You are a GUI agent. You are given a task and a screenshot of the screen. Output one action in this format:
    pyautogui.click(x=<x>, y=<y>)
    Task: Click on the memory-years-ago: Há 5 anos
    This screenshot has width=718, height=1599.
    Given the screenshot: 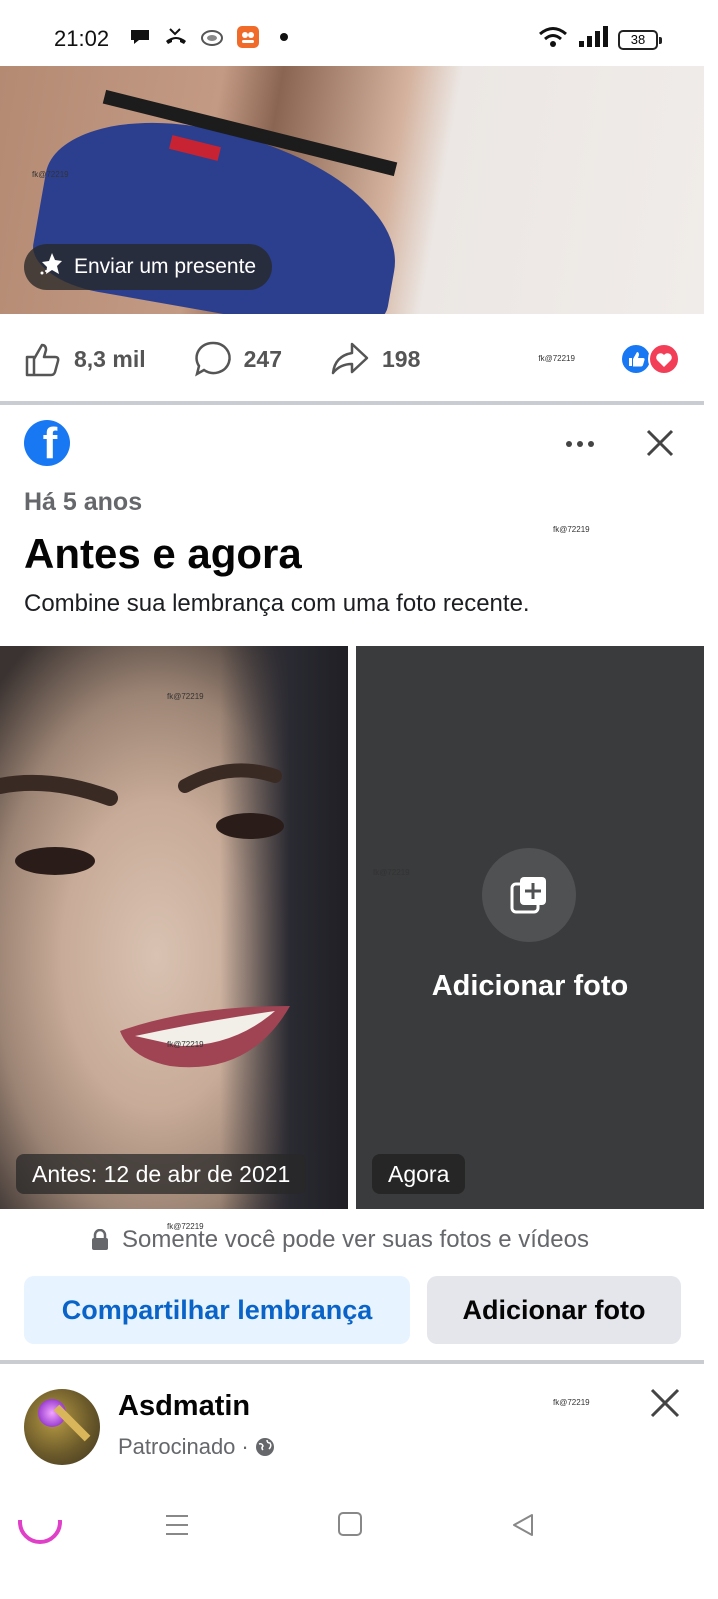 What is the action you would take?
    pyautogui.click(x=83, y=502)
    